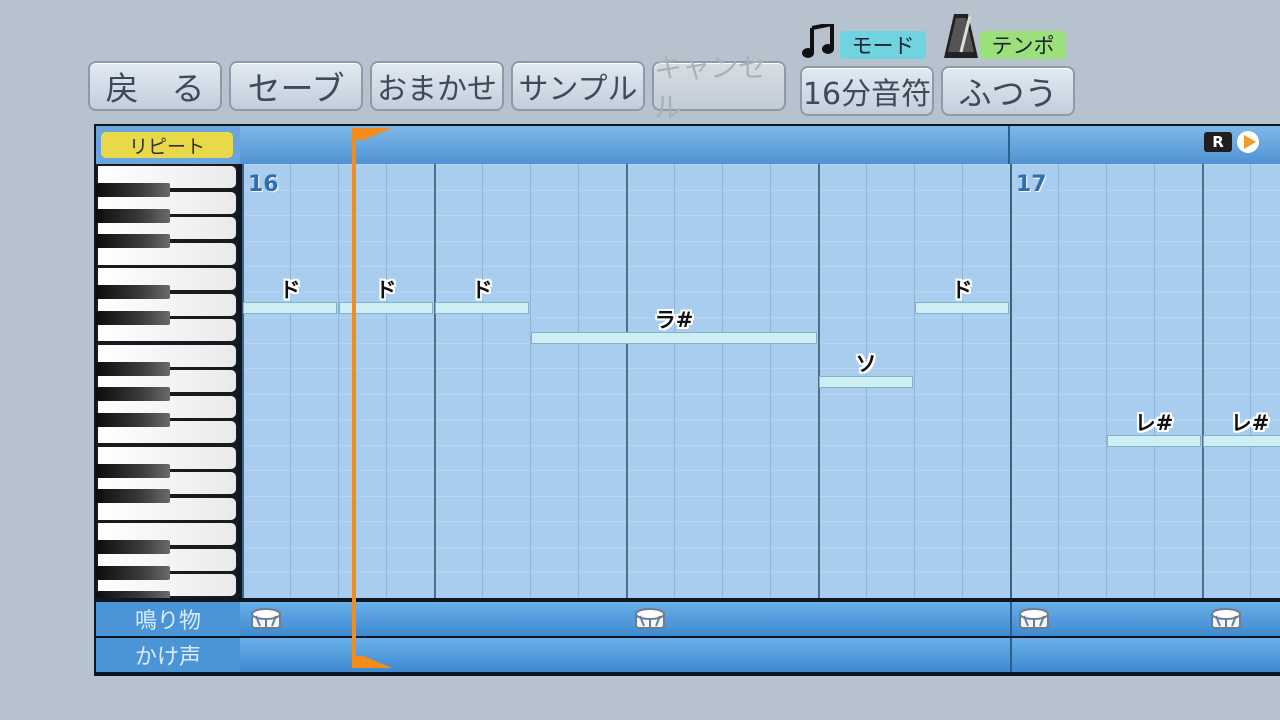  What do you see at coordinates (688, 655) in the screenshot?
I see `track-row-kakegoe: かけ声` at bounding box center [688, 655].